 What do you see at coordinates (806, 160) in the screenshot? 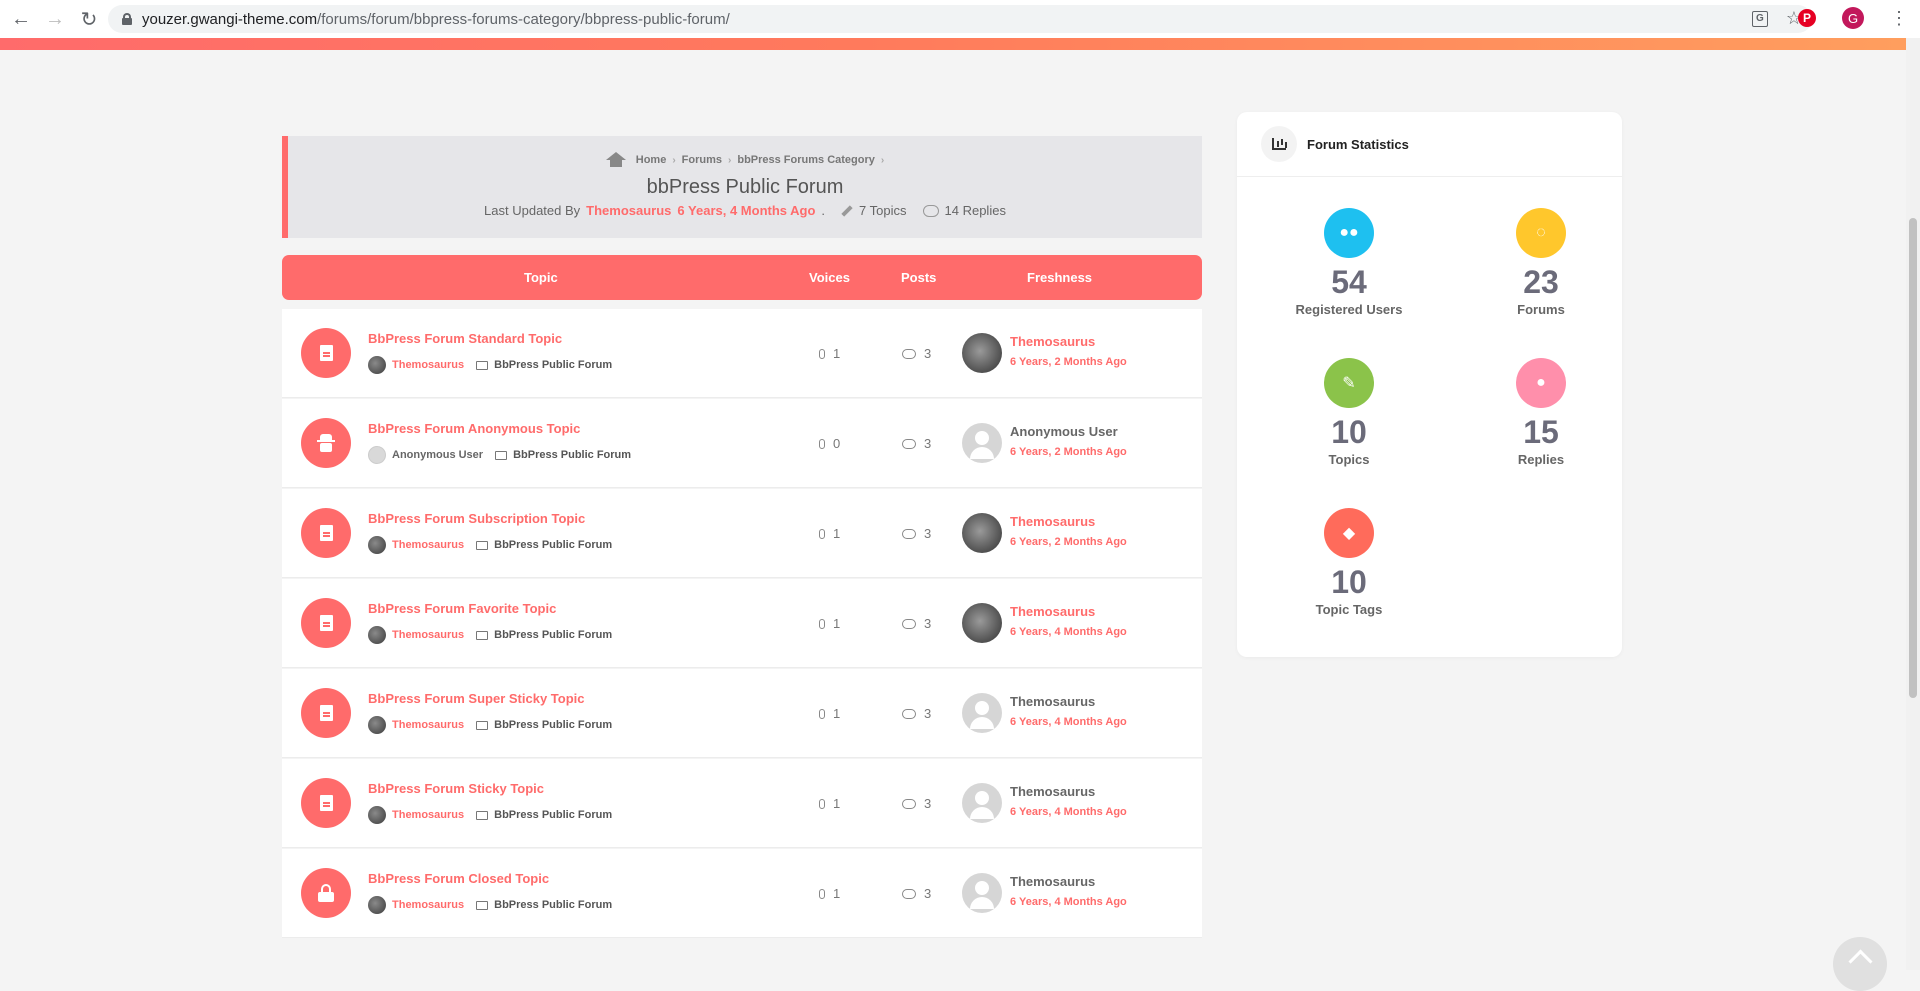
I see `breadcrumb-category: bbPress Forums Category` at bounding box center [806, 160].